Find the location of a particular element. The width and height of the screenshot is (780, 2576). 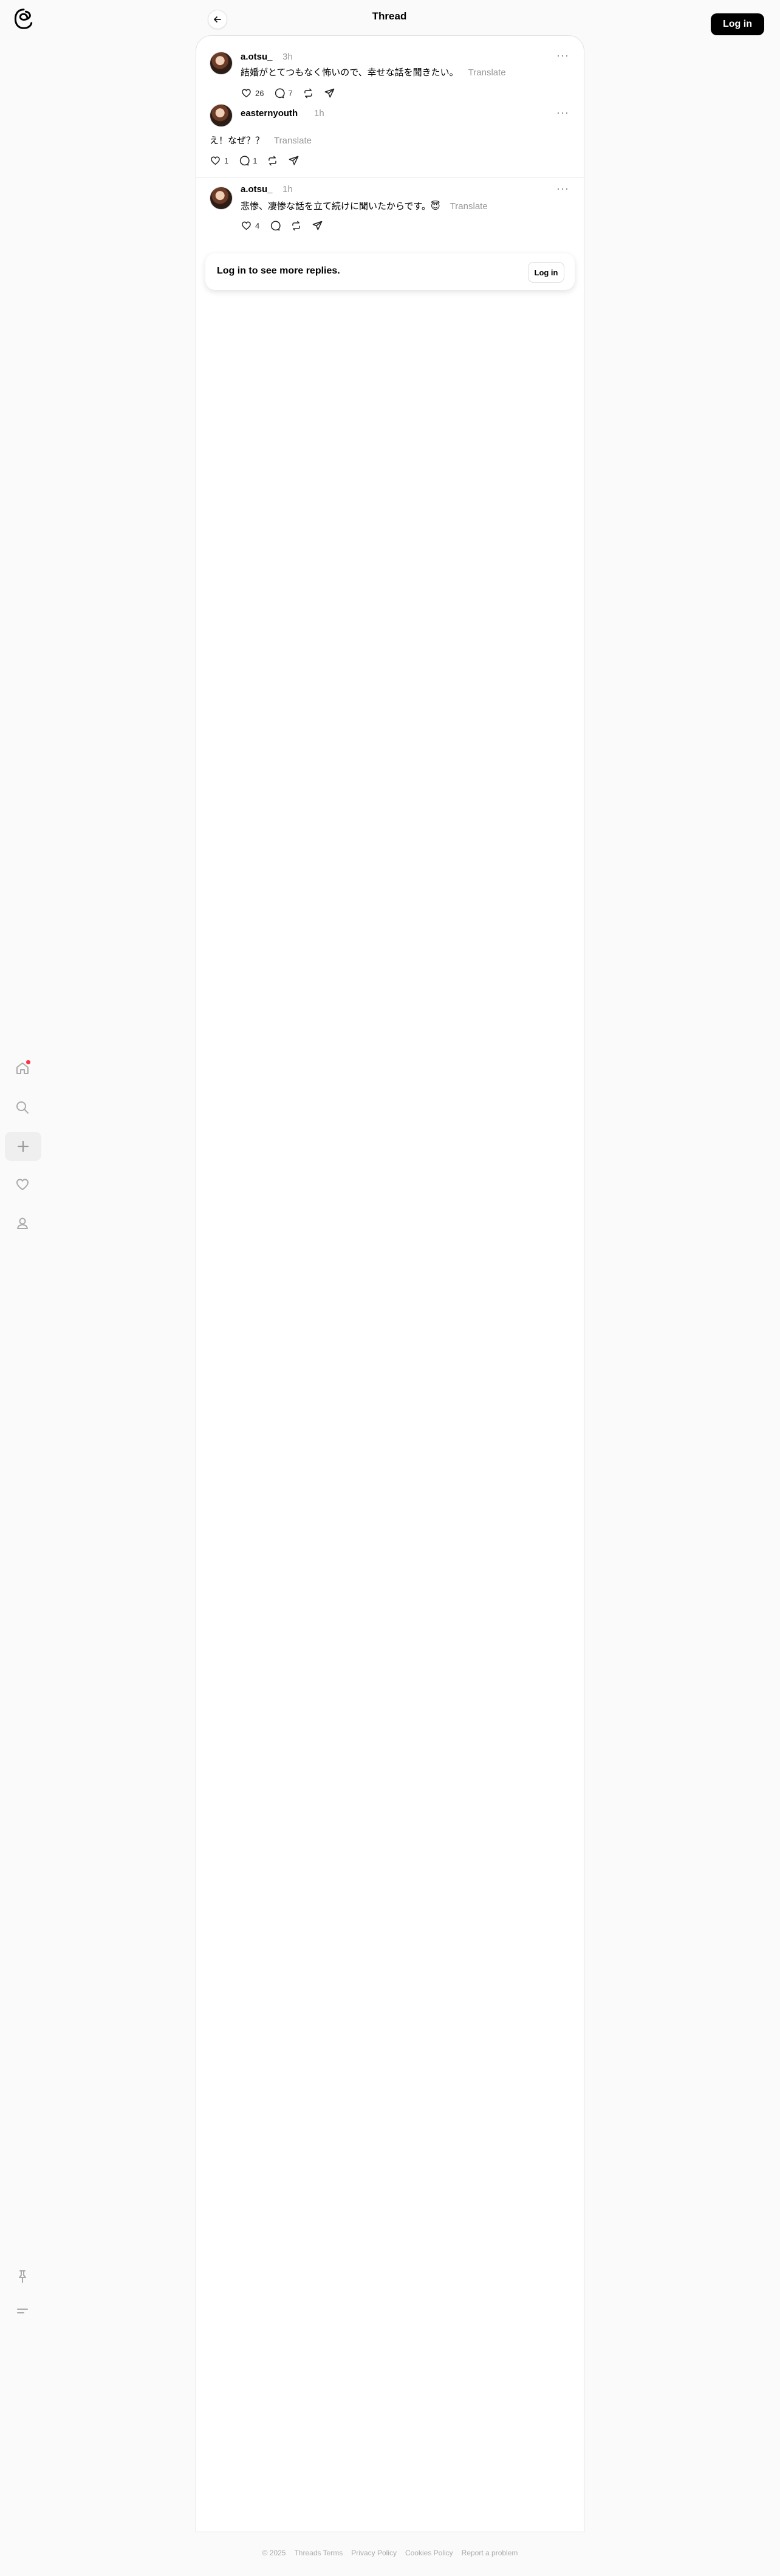

menu-icon is located at coordinates (22, 2311).